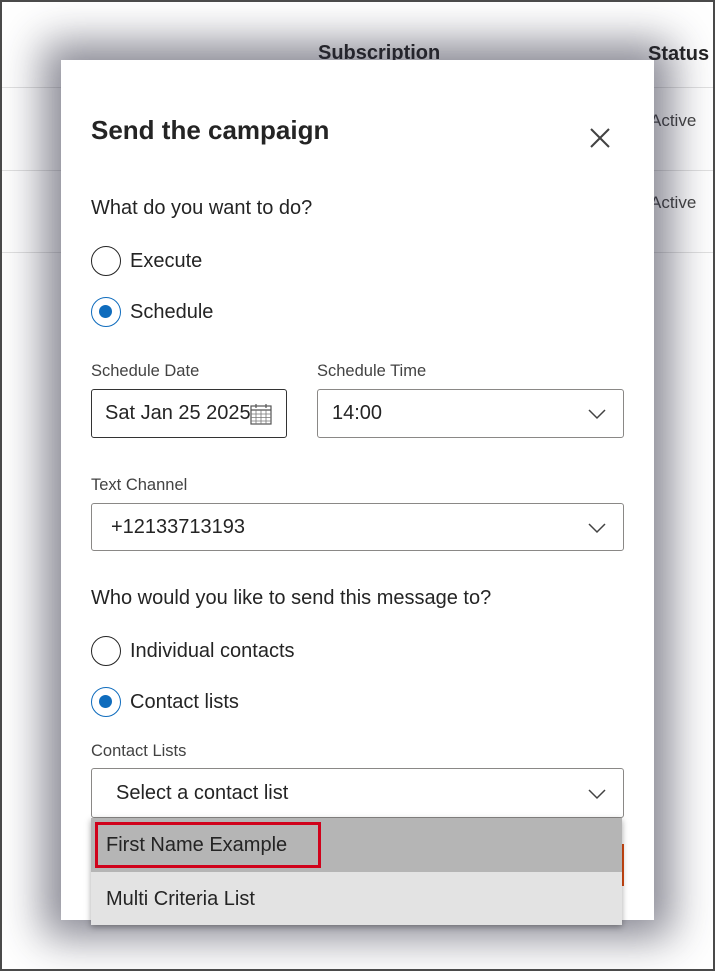 The image size is (715, 971). What do you see at coordinates (139, 485) in the screenshot?
I see `text-channel-label: Text Channel` at bounding box center [139, 485].